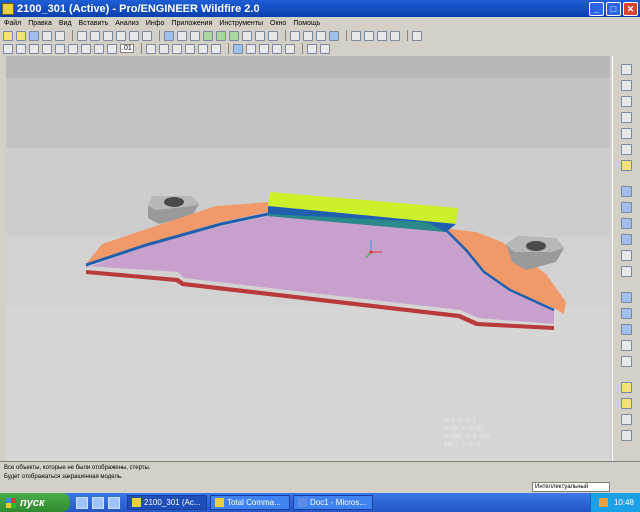 The width and height of the screenshot is (640, 512). What do you see at coordinates (98, 502) in the screenshot?
I see `quicklaunch-browser-icon` at bounding box center [98, 502].